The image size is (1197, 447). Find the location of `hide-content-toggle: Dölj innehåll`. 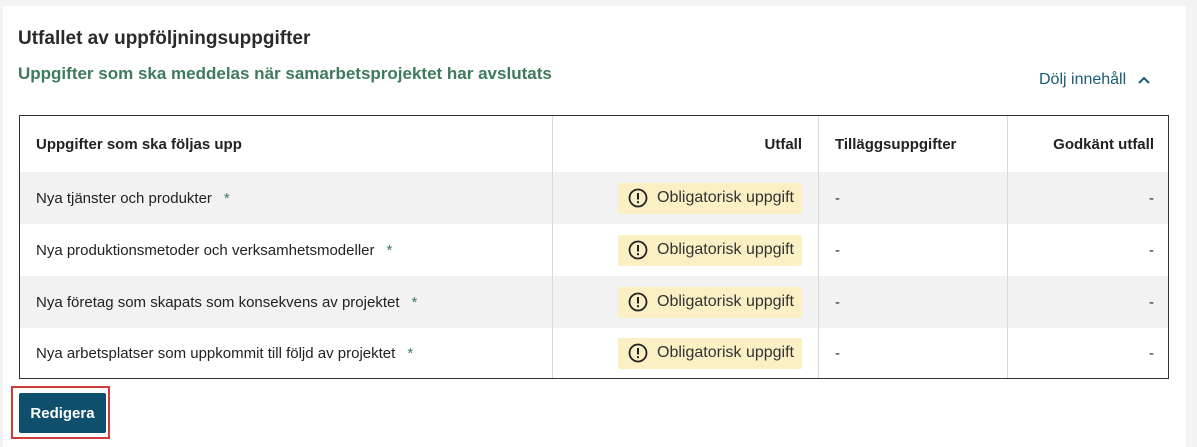

hide-content-toggle: Dölj innehåll is located at coordinates (1094, 80).